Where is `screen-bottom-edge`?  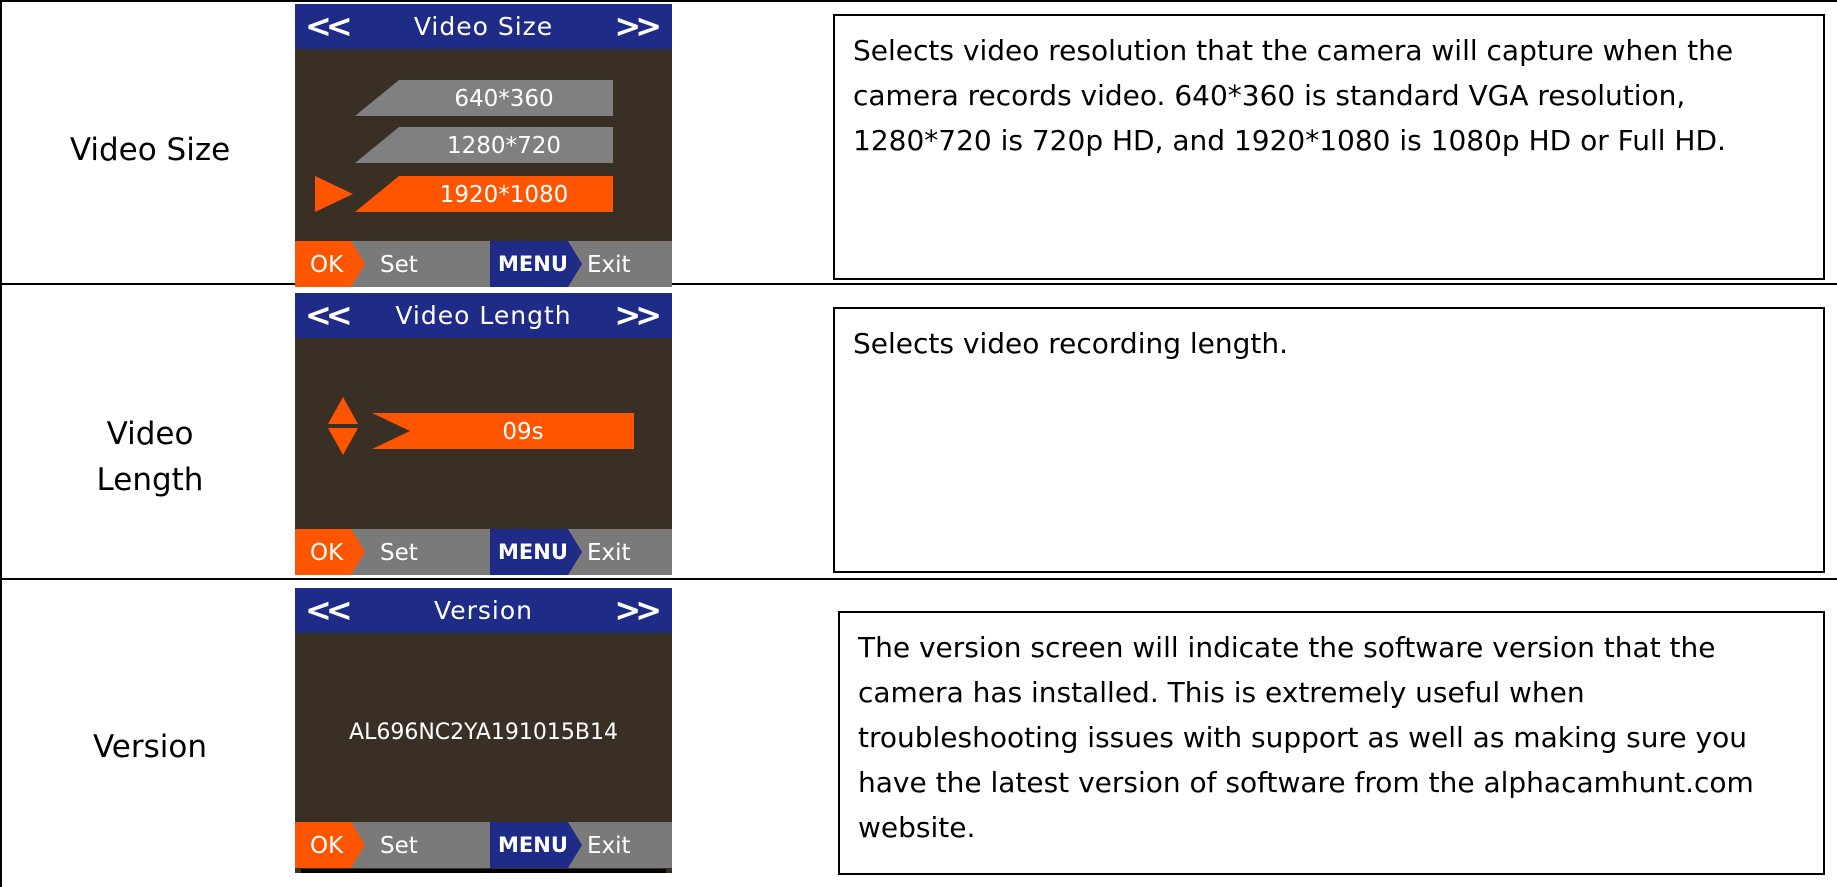 screen-bottom-edge is located at coordinates (483, 871).